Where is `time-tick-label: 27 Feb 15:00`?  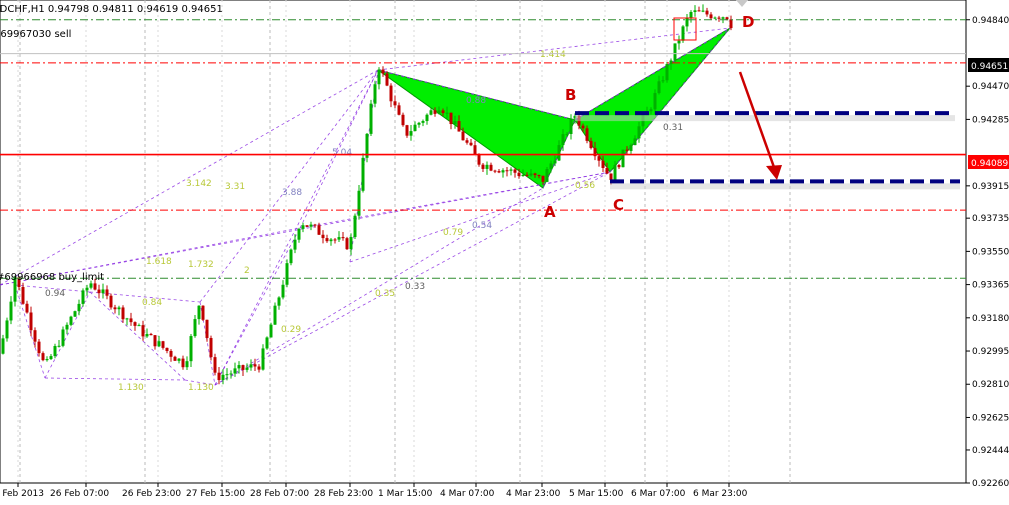 time-tick-label: 27 Feb 15:00 is located at coordinates (215, 494).